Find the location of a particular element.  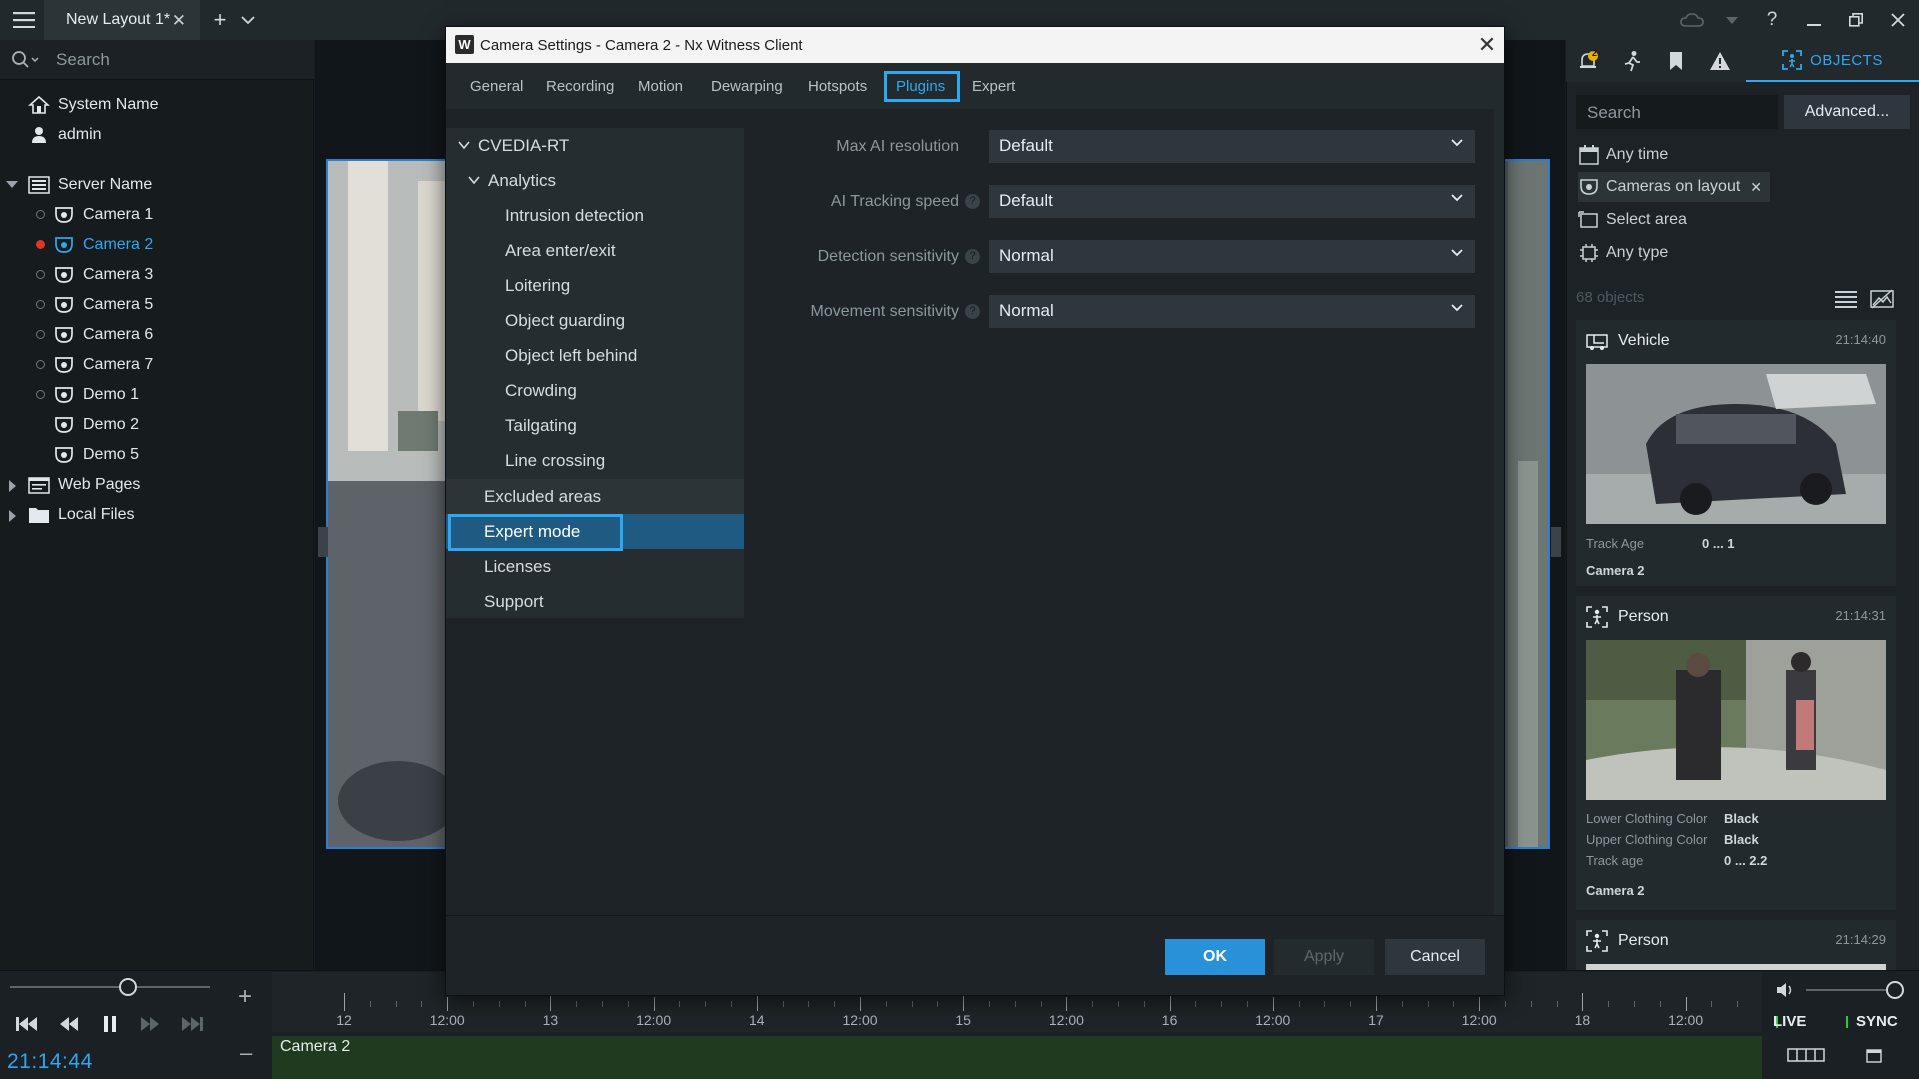

tab-expert: Expert is located at coordinates (993, 86).